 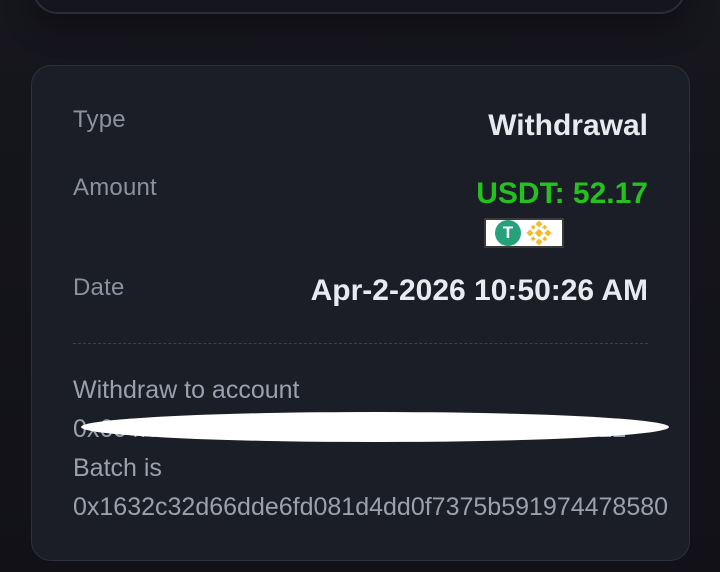 I want to click on previous-card, so click(x=359, y=7).